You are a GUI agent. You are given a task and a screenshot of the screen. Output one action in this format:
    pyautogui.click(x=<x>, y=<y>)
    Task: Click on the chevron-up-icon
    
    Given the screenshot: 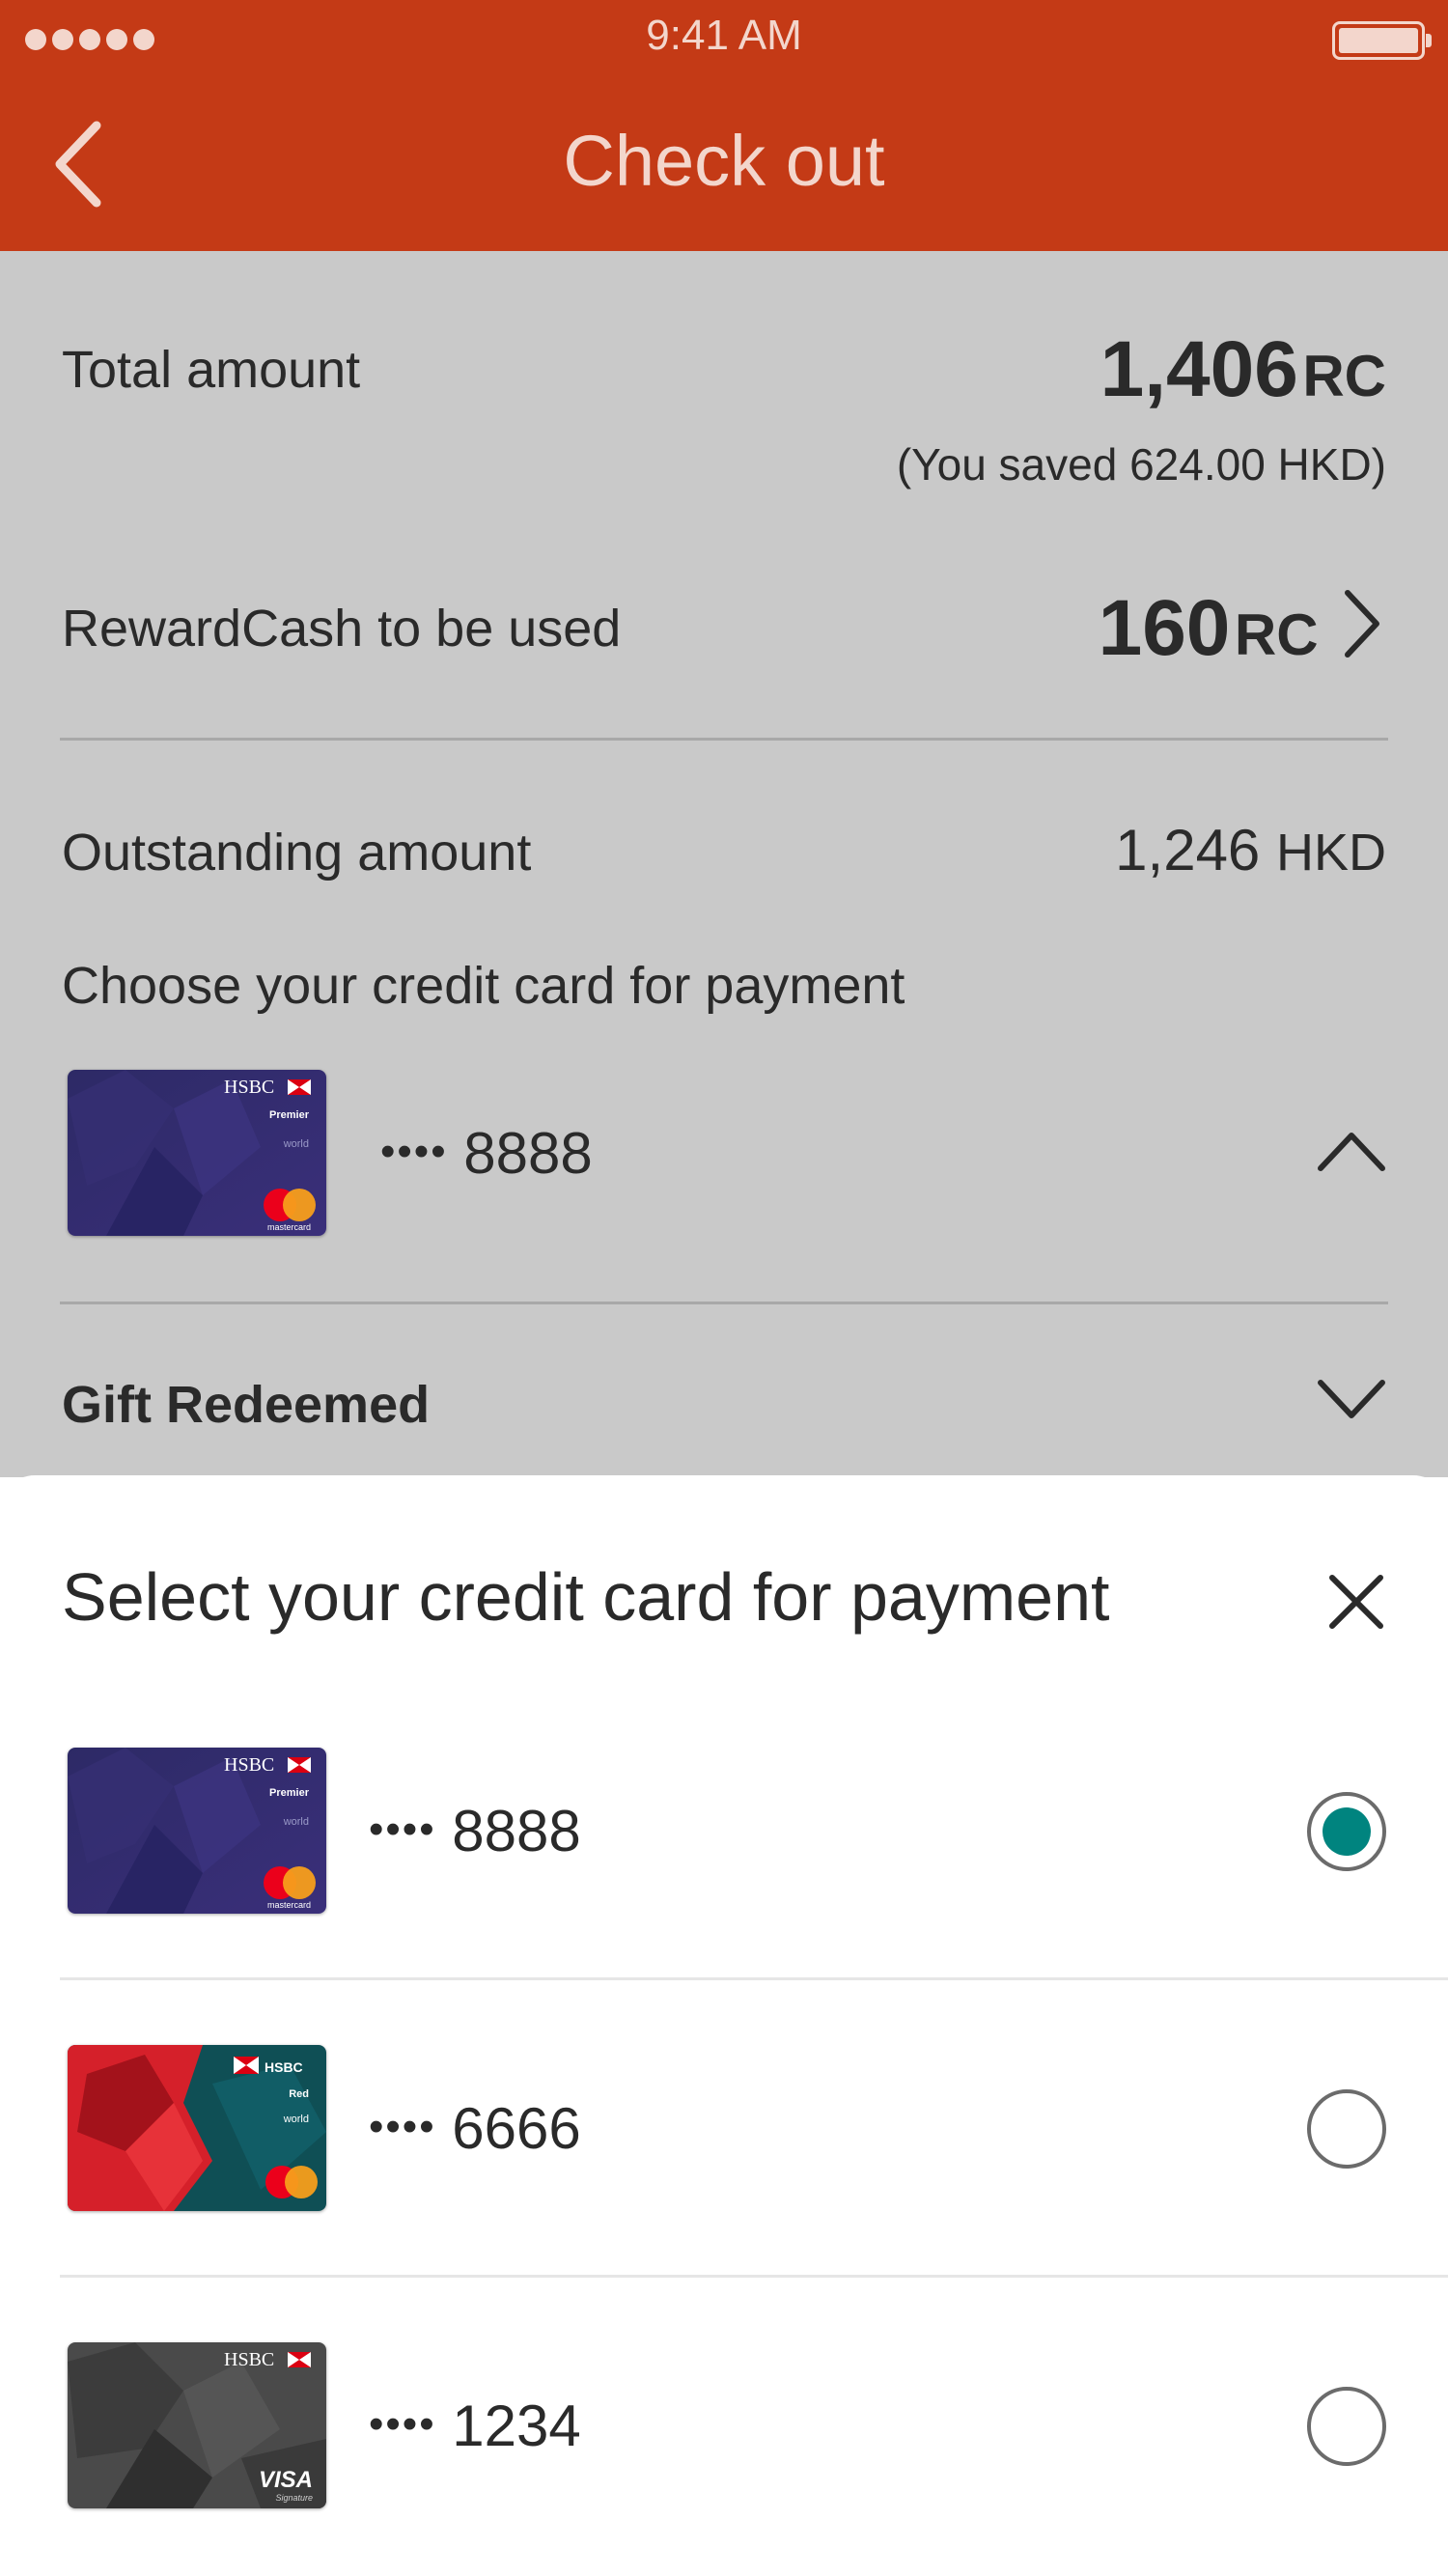 What is the action you would take?
    pyautogui.click(x=1352, y=1152)
    